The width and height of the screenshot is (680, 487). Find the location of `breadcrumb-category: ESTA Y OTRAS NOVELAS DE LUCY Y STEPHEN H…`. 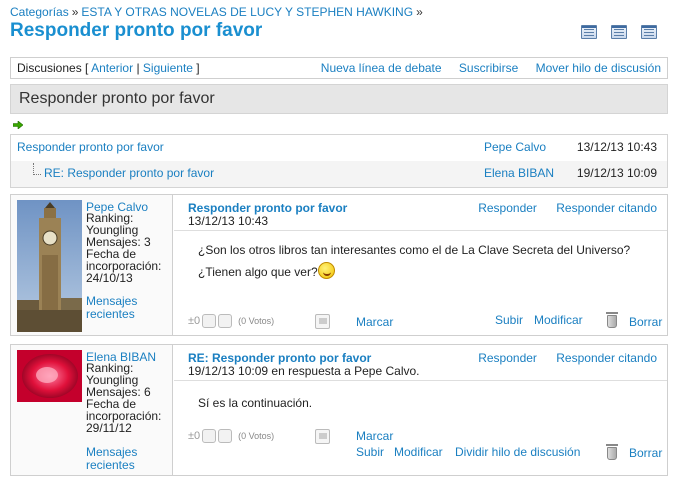

breadcrumb-category: ESTA Y OTRAS NOVELAS DE LUCY Y STEPHEN H… is located at coordinates (247, 12).